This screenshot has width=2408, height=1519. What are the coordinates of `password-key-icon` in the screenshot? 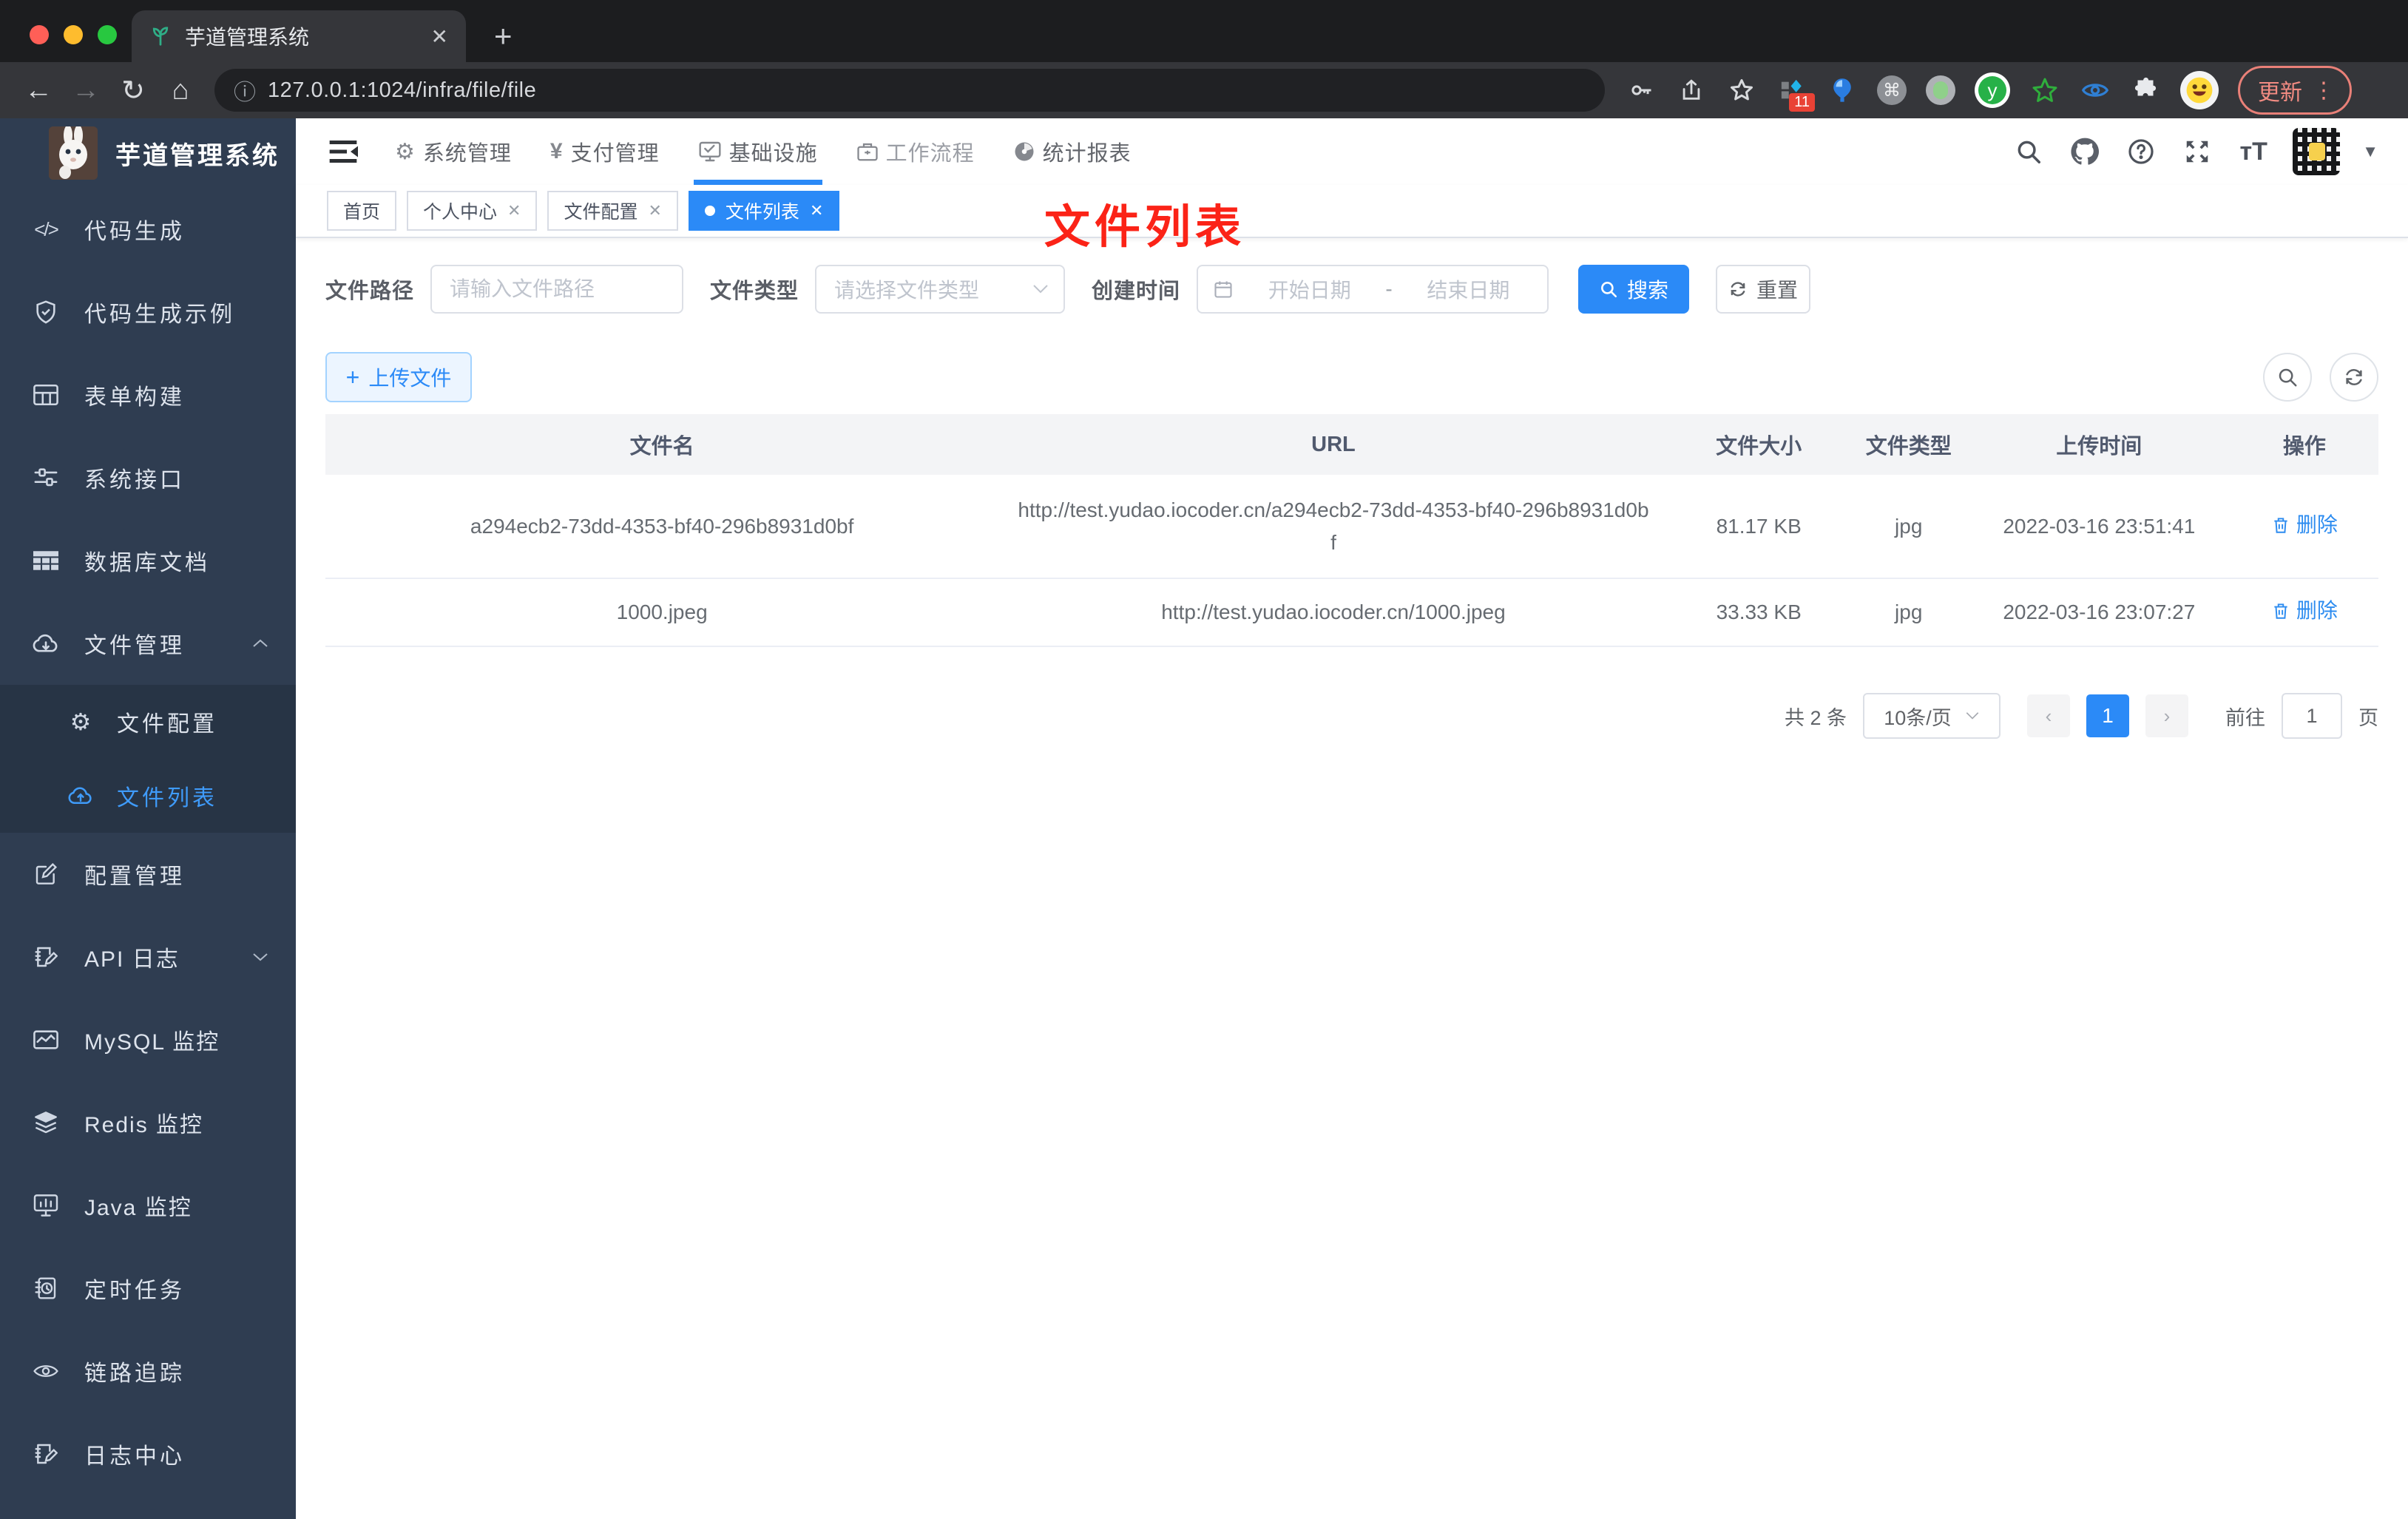 It's located at (1641, 90).